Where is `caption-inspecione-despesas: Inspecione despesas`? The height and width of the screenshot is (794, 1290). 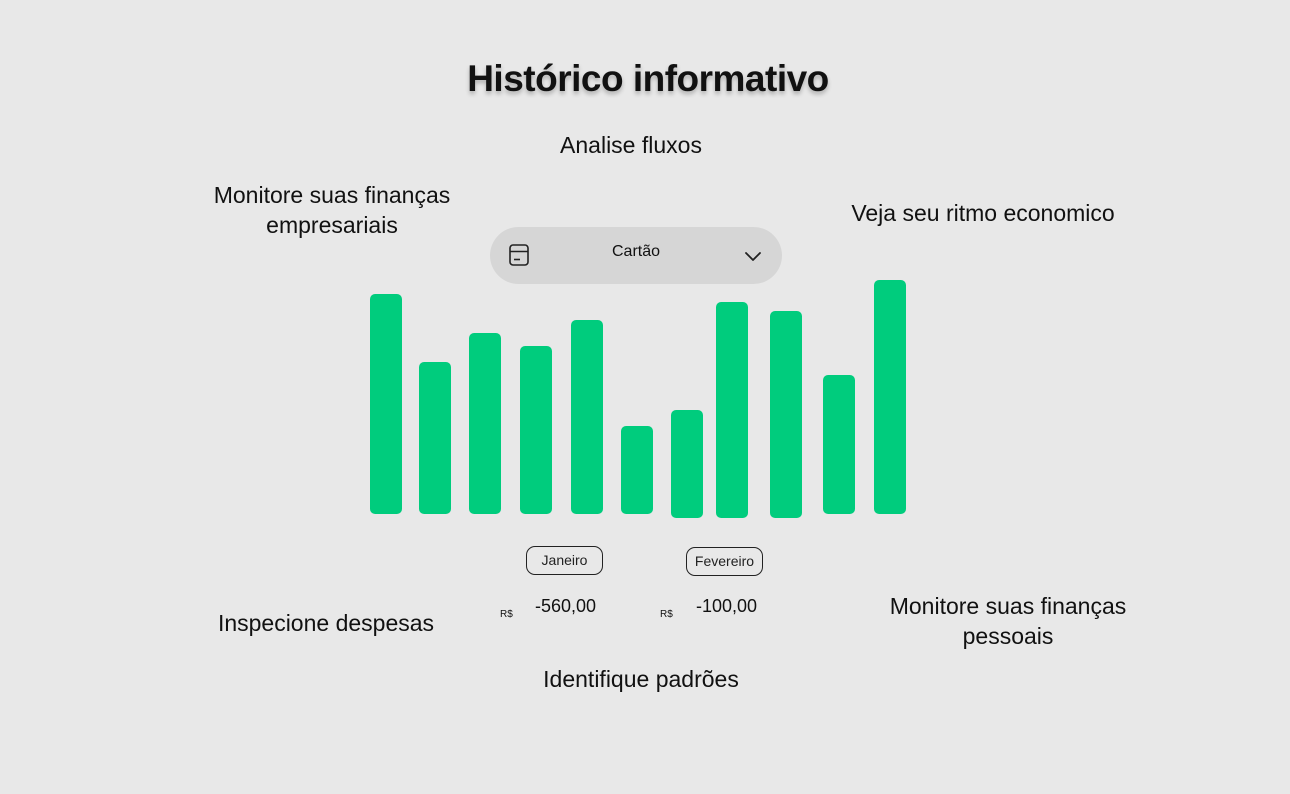
caption-inspecione-despesas: Inspecione despesas is located at coordinates (326, 623).